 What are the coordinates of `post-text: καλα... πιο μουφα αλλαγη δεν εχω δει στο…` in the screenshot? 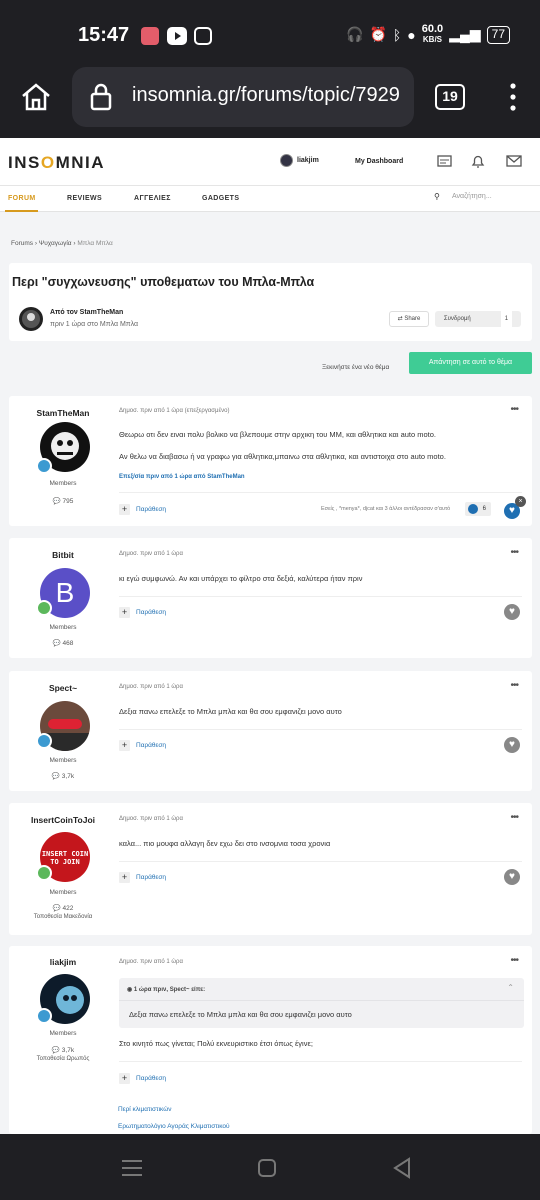 It's located at (225, 843).